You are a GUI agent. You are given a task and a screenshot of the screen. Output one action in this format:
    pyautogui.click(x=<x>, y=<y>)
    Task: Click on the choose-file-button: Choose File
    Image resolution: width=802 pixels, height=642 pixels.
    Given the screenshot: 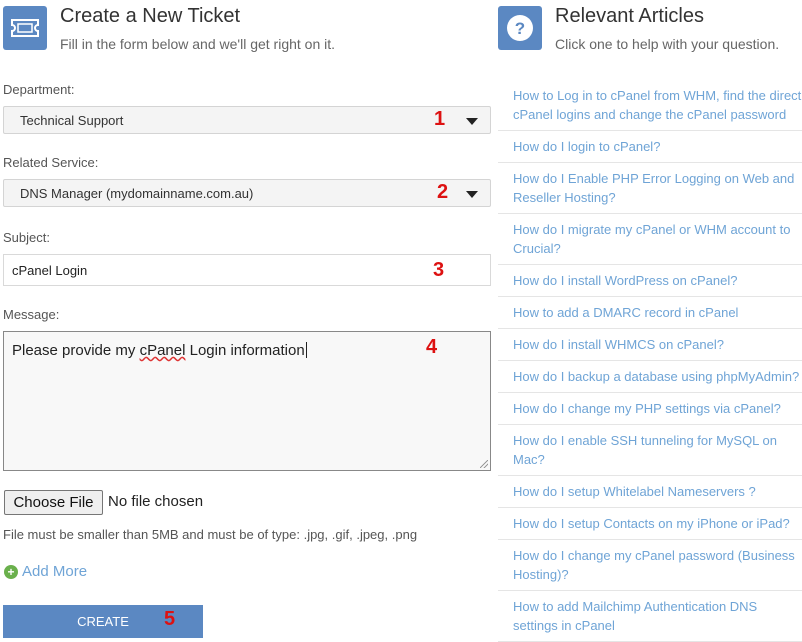 What is the action you would take?
    pyautogui.click(x=53, y=502)
    